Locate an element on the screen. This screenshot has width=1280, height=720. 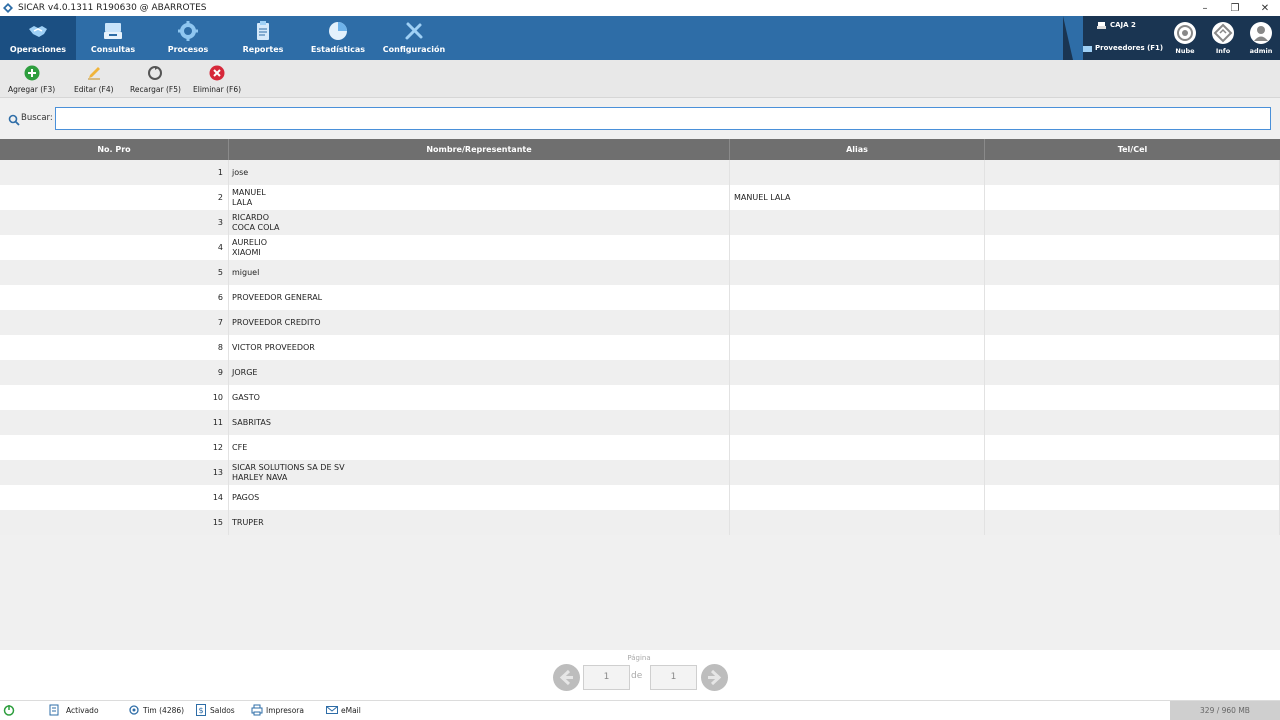
supplier-name: PAGOS is located at coordinates (246, 497).